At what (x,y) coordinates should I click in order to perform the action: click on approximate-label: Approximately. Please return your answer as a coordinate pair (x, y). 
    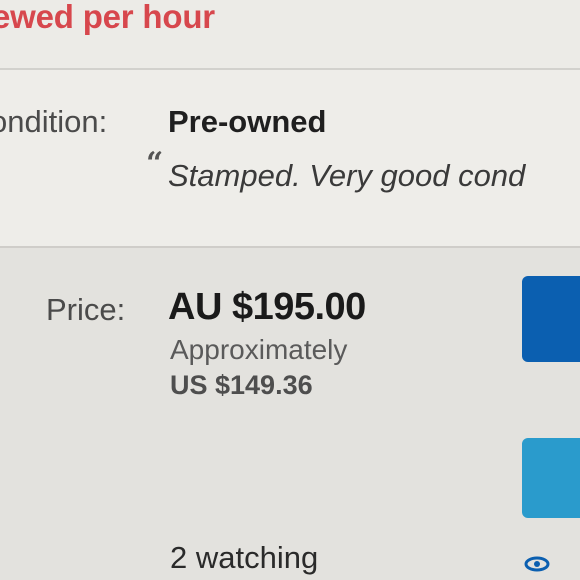
    Looking at the image, I should click on (259, 349).